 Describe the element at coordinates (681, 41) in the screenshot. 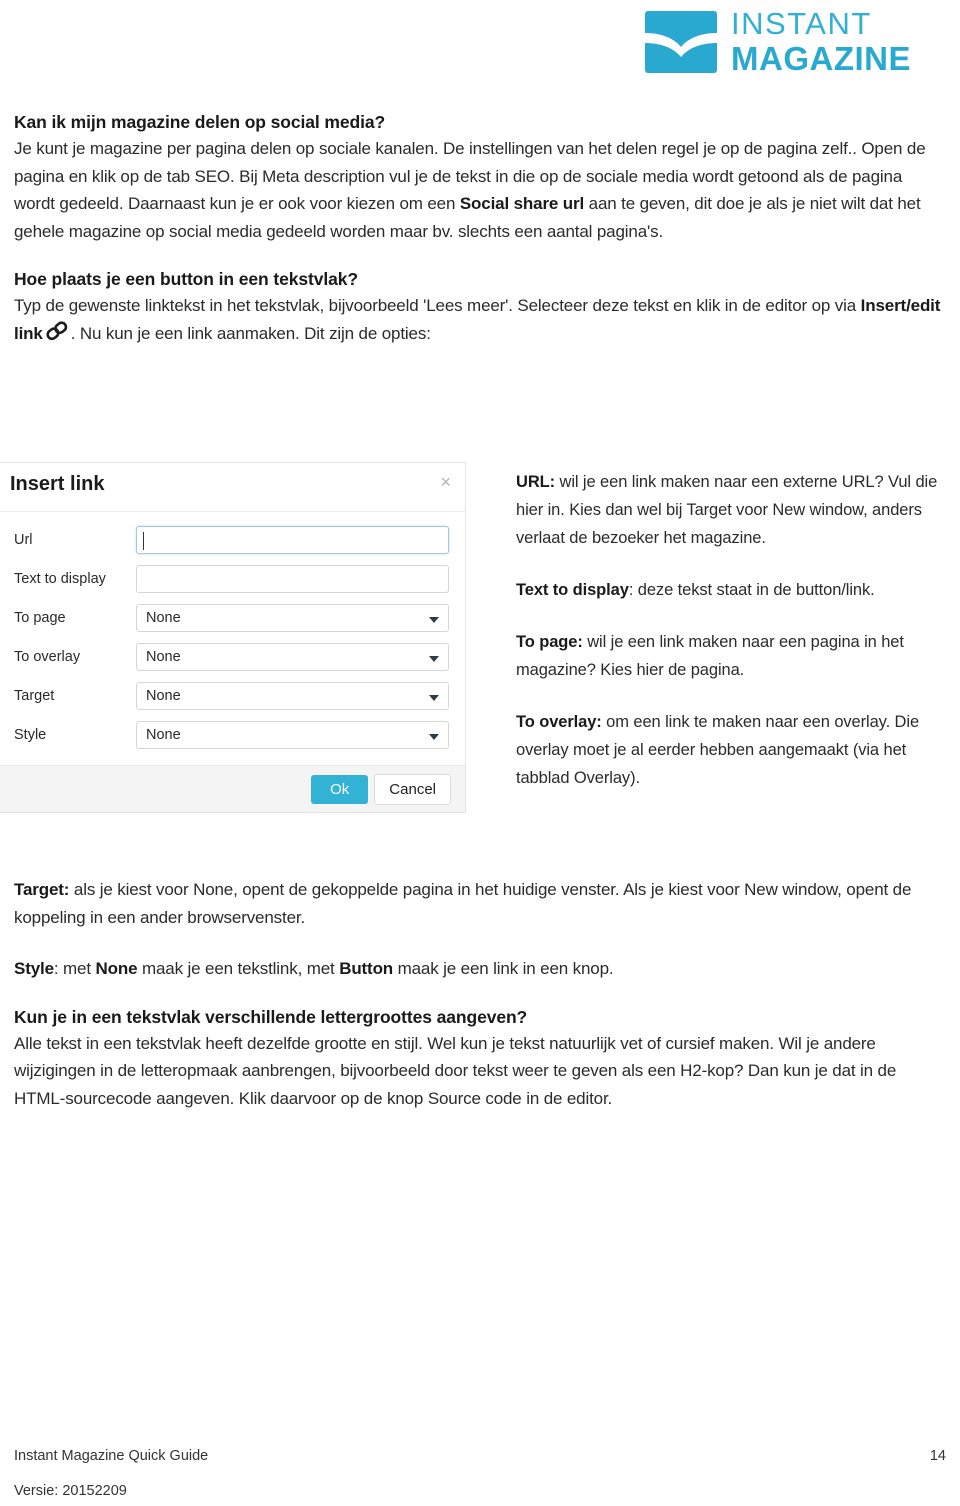

I see `open-book-icon` at that location.